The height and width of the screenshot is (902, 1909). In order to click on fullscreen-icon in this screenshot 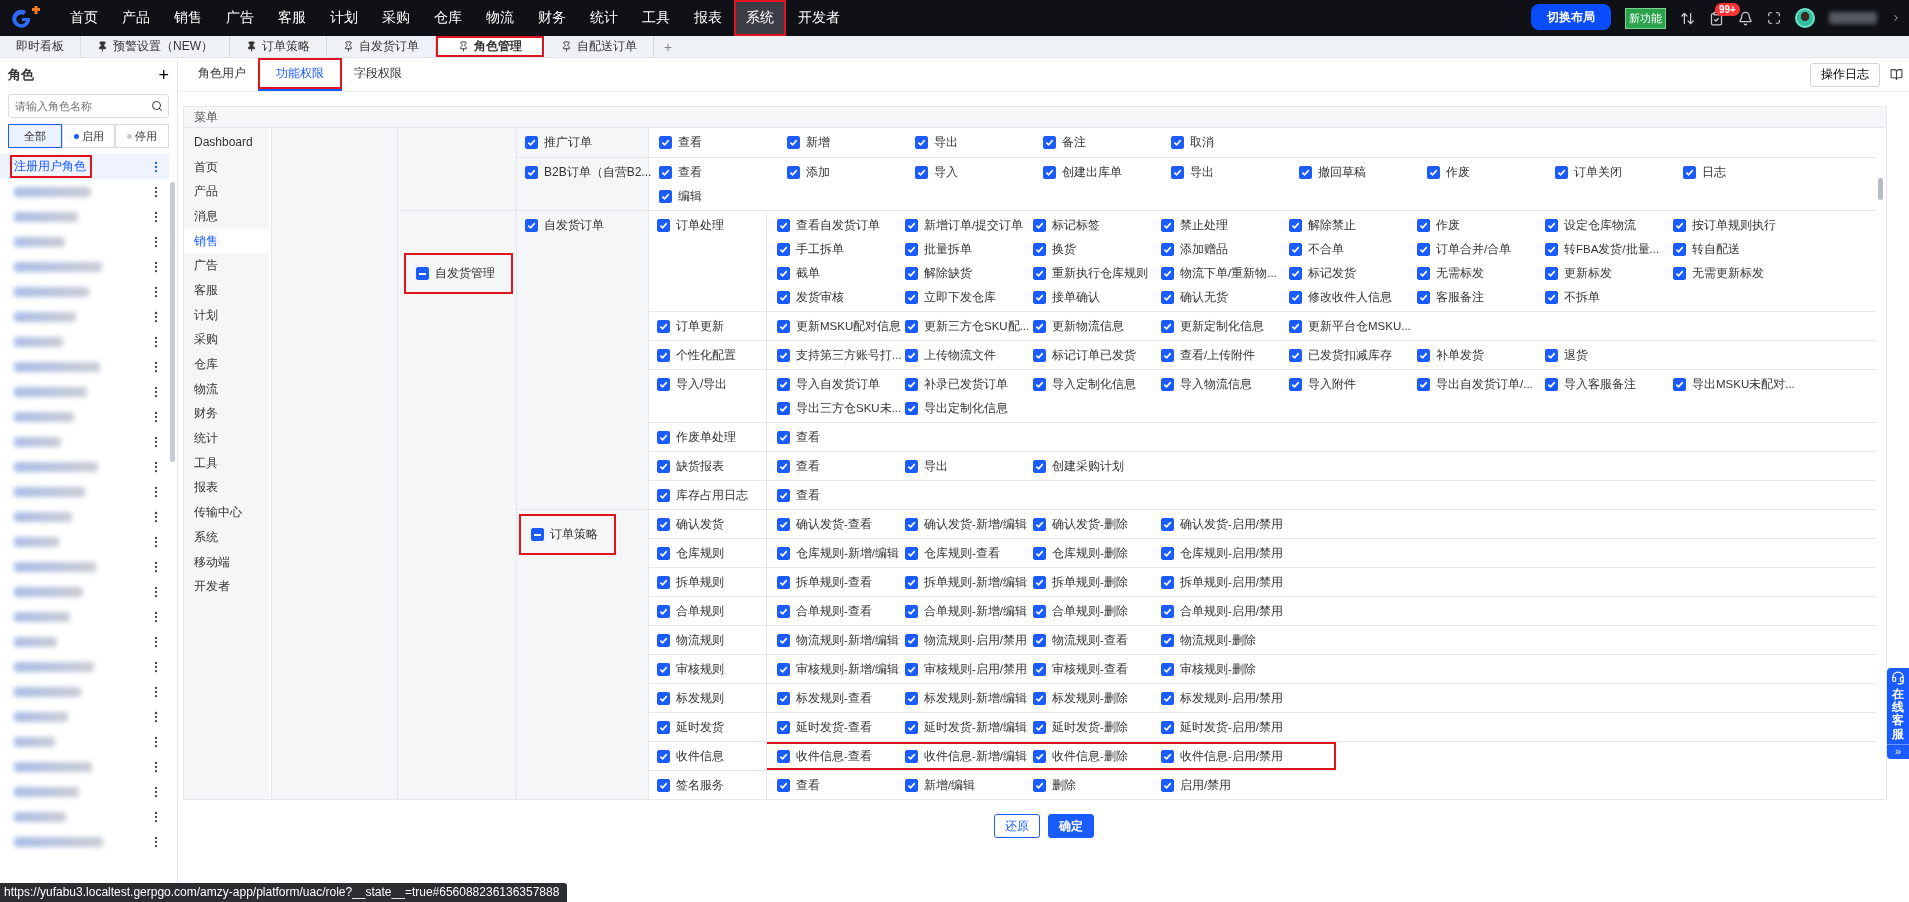, I will do `click(1774, 18)`.